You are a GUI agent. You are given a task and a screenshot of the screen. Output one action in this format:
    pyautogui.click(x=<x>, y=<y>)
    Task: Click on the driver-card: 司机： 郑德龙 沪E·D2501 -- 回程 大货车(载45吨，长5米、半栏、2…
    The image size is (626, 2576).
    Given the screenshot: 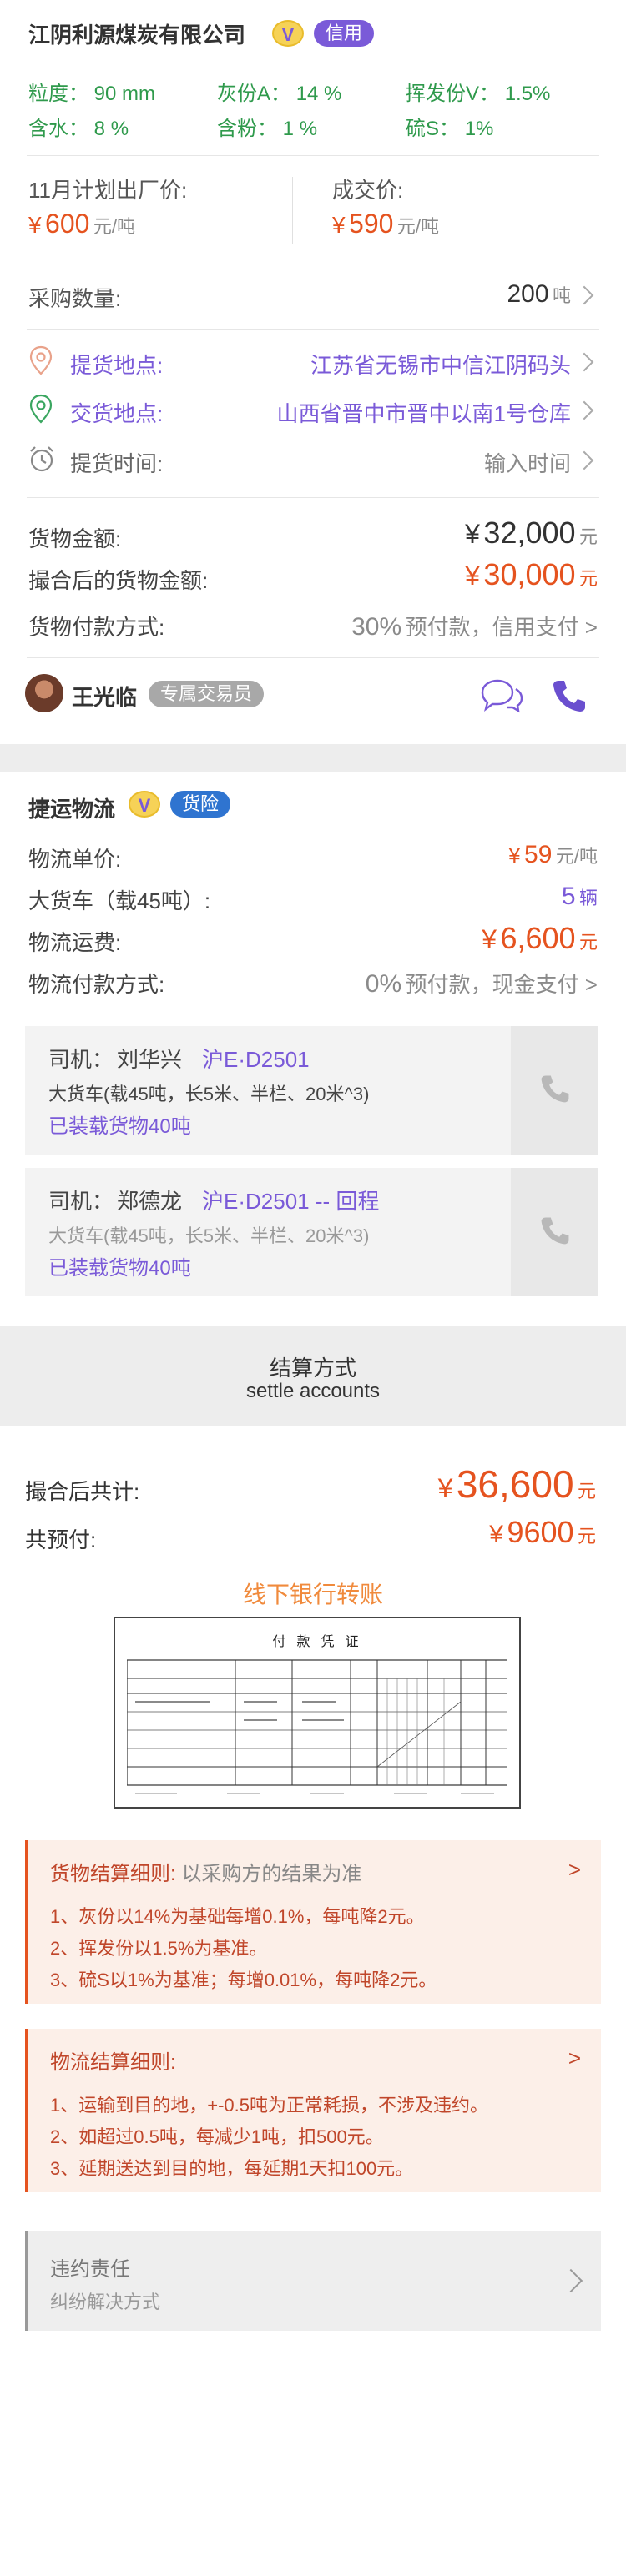 What is the action you would take?
    pyautogui.click(x=311, y=1232)
    